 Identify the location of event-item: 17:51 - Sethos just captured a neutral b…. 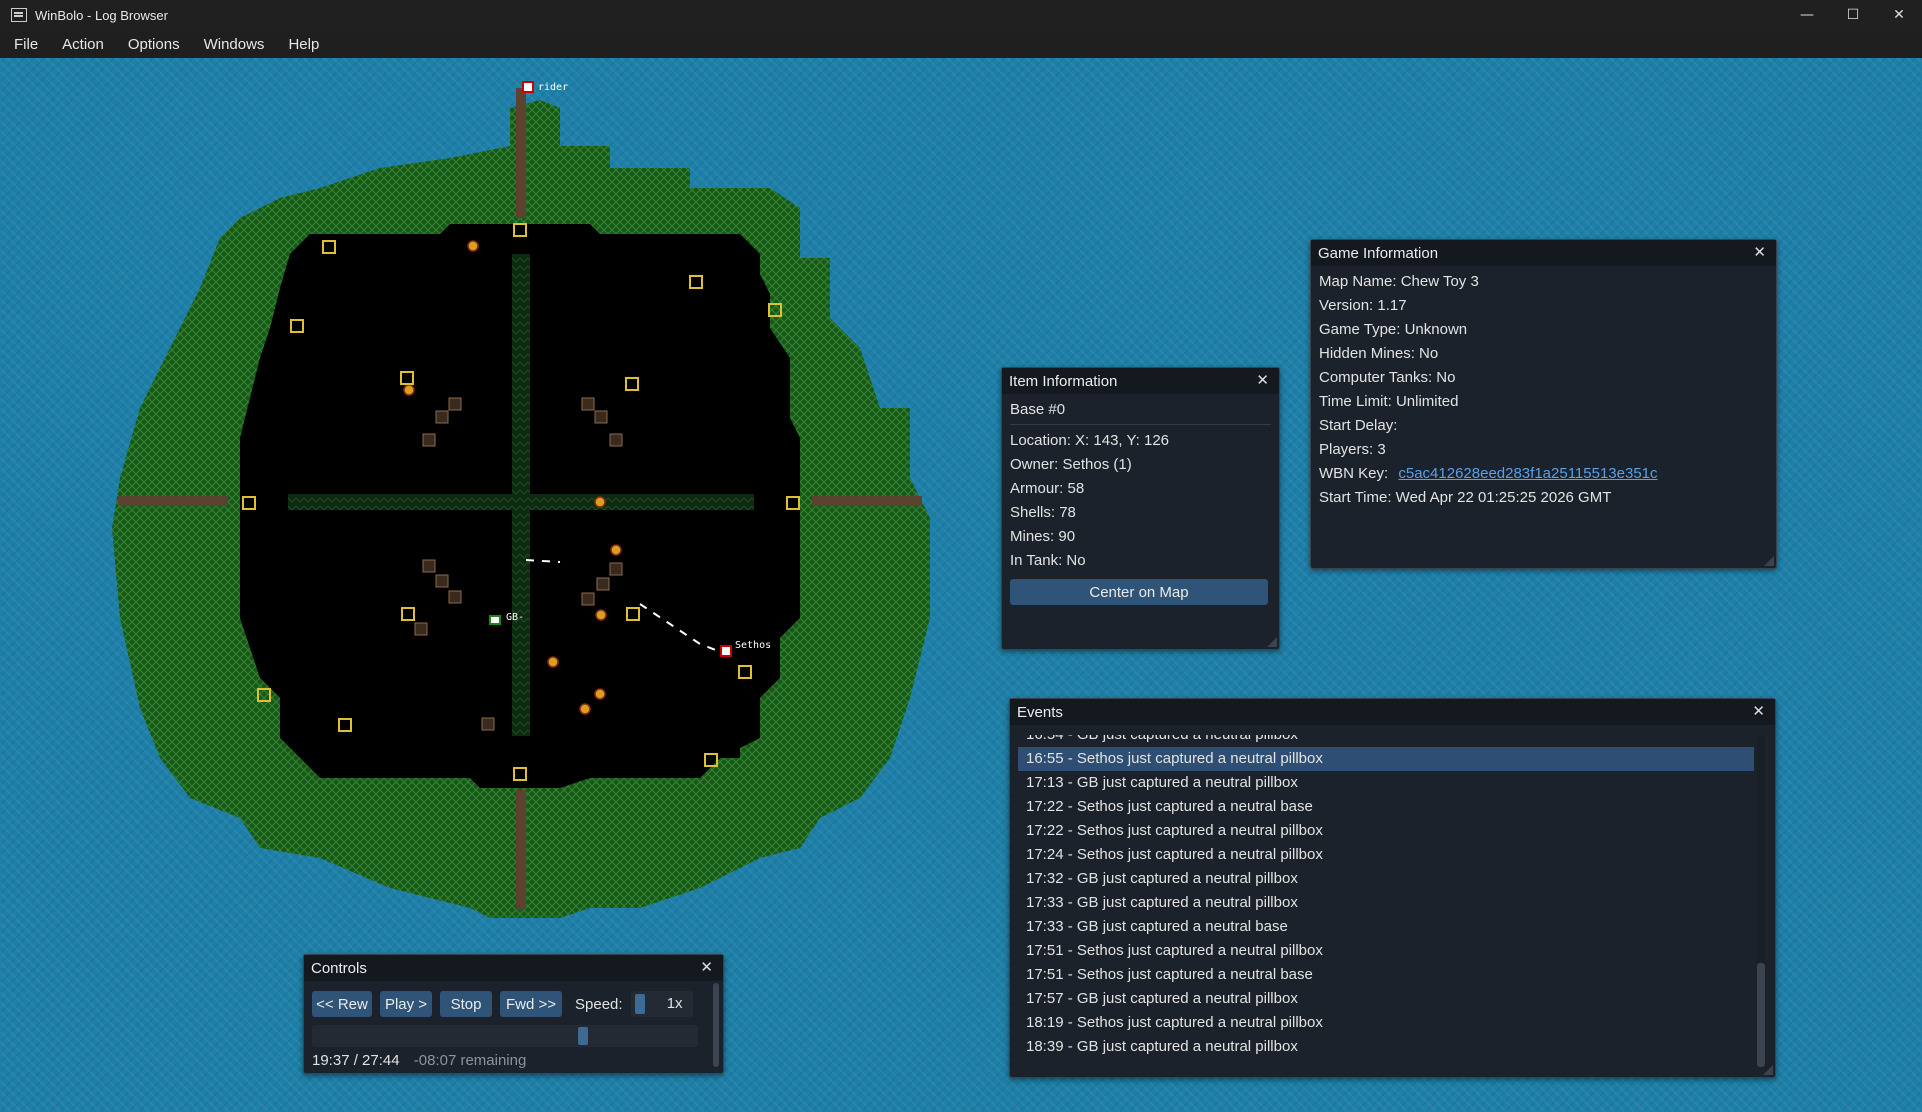
(1386, 975).